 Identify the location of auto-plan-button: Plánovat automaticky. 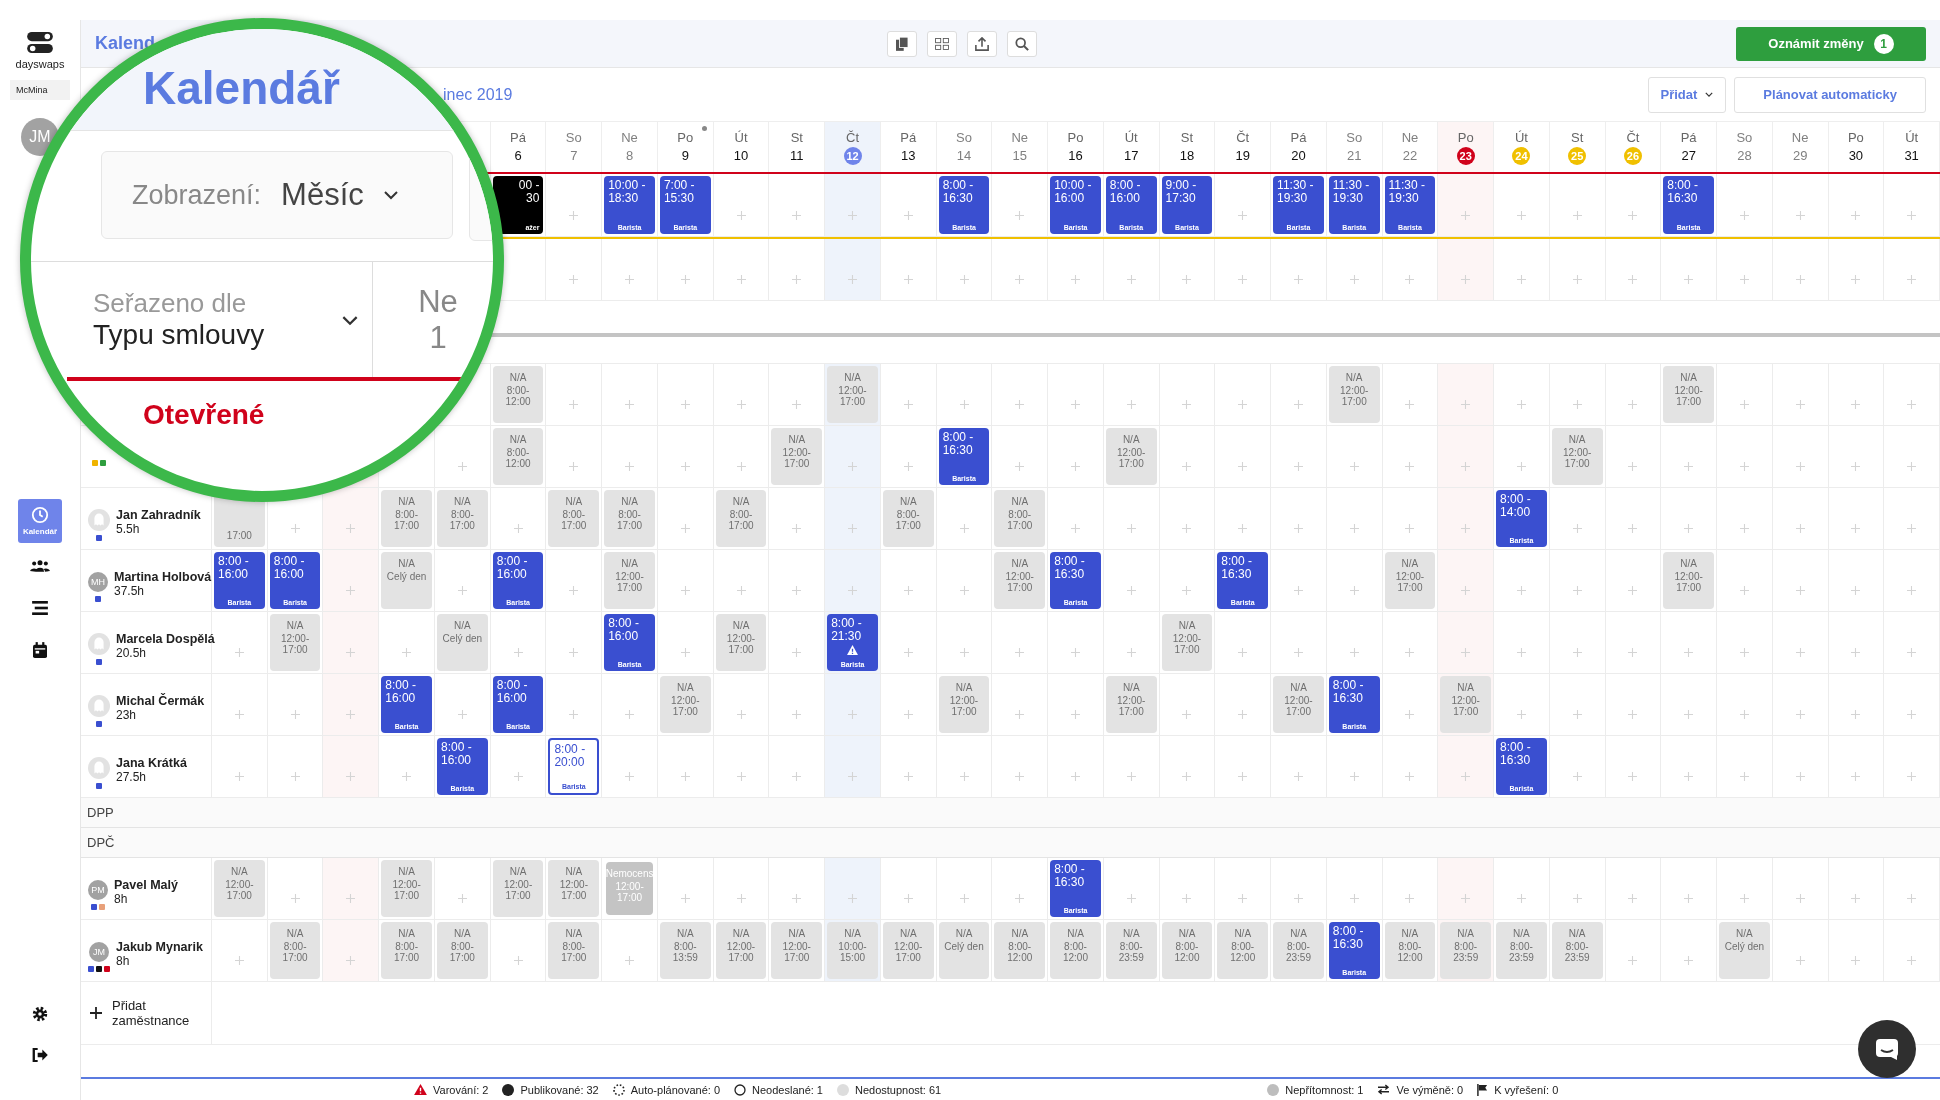
(1830, 94).